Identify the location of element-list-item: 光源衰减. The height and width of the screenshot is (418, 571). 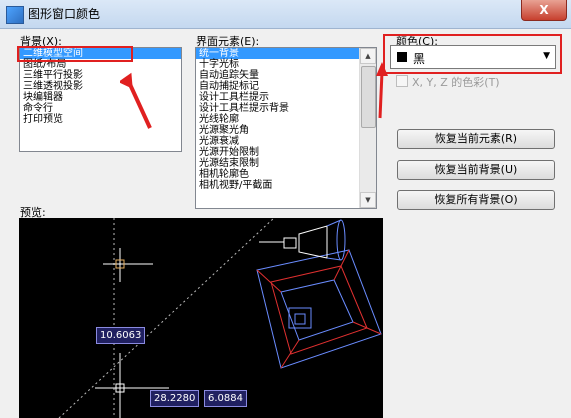
(286, 141).